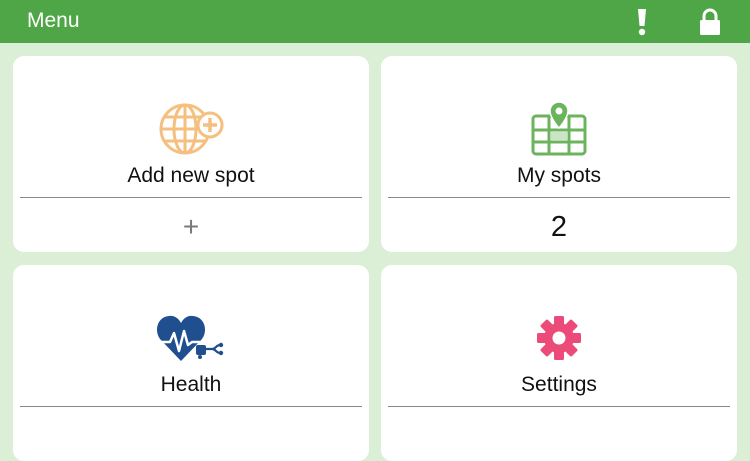  I want to click on add-spot-value: +, so click(191, 226).